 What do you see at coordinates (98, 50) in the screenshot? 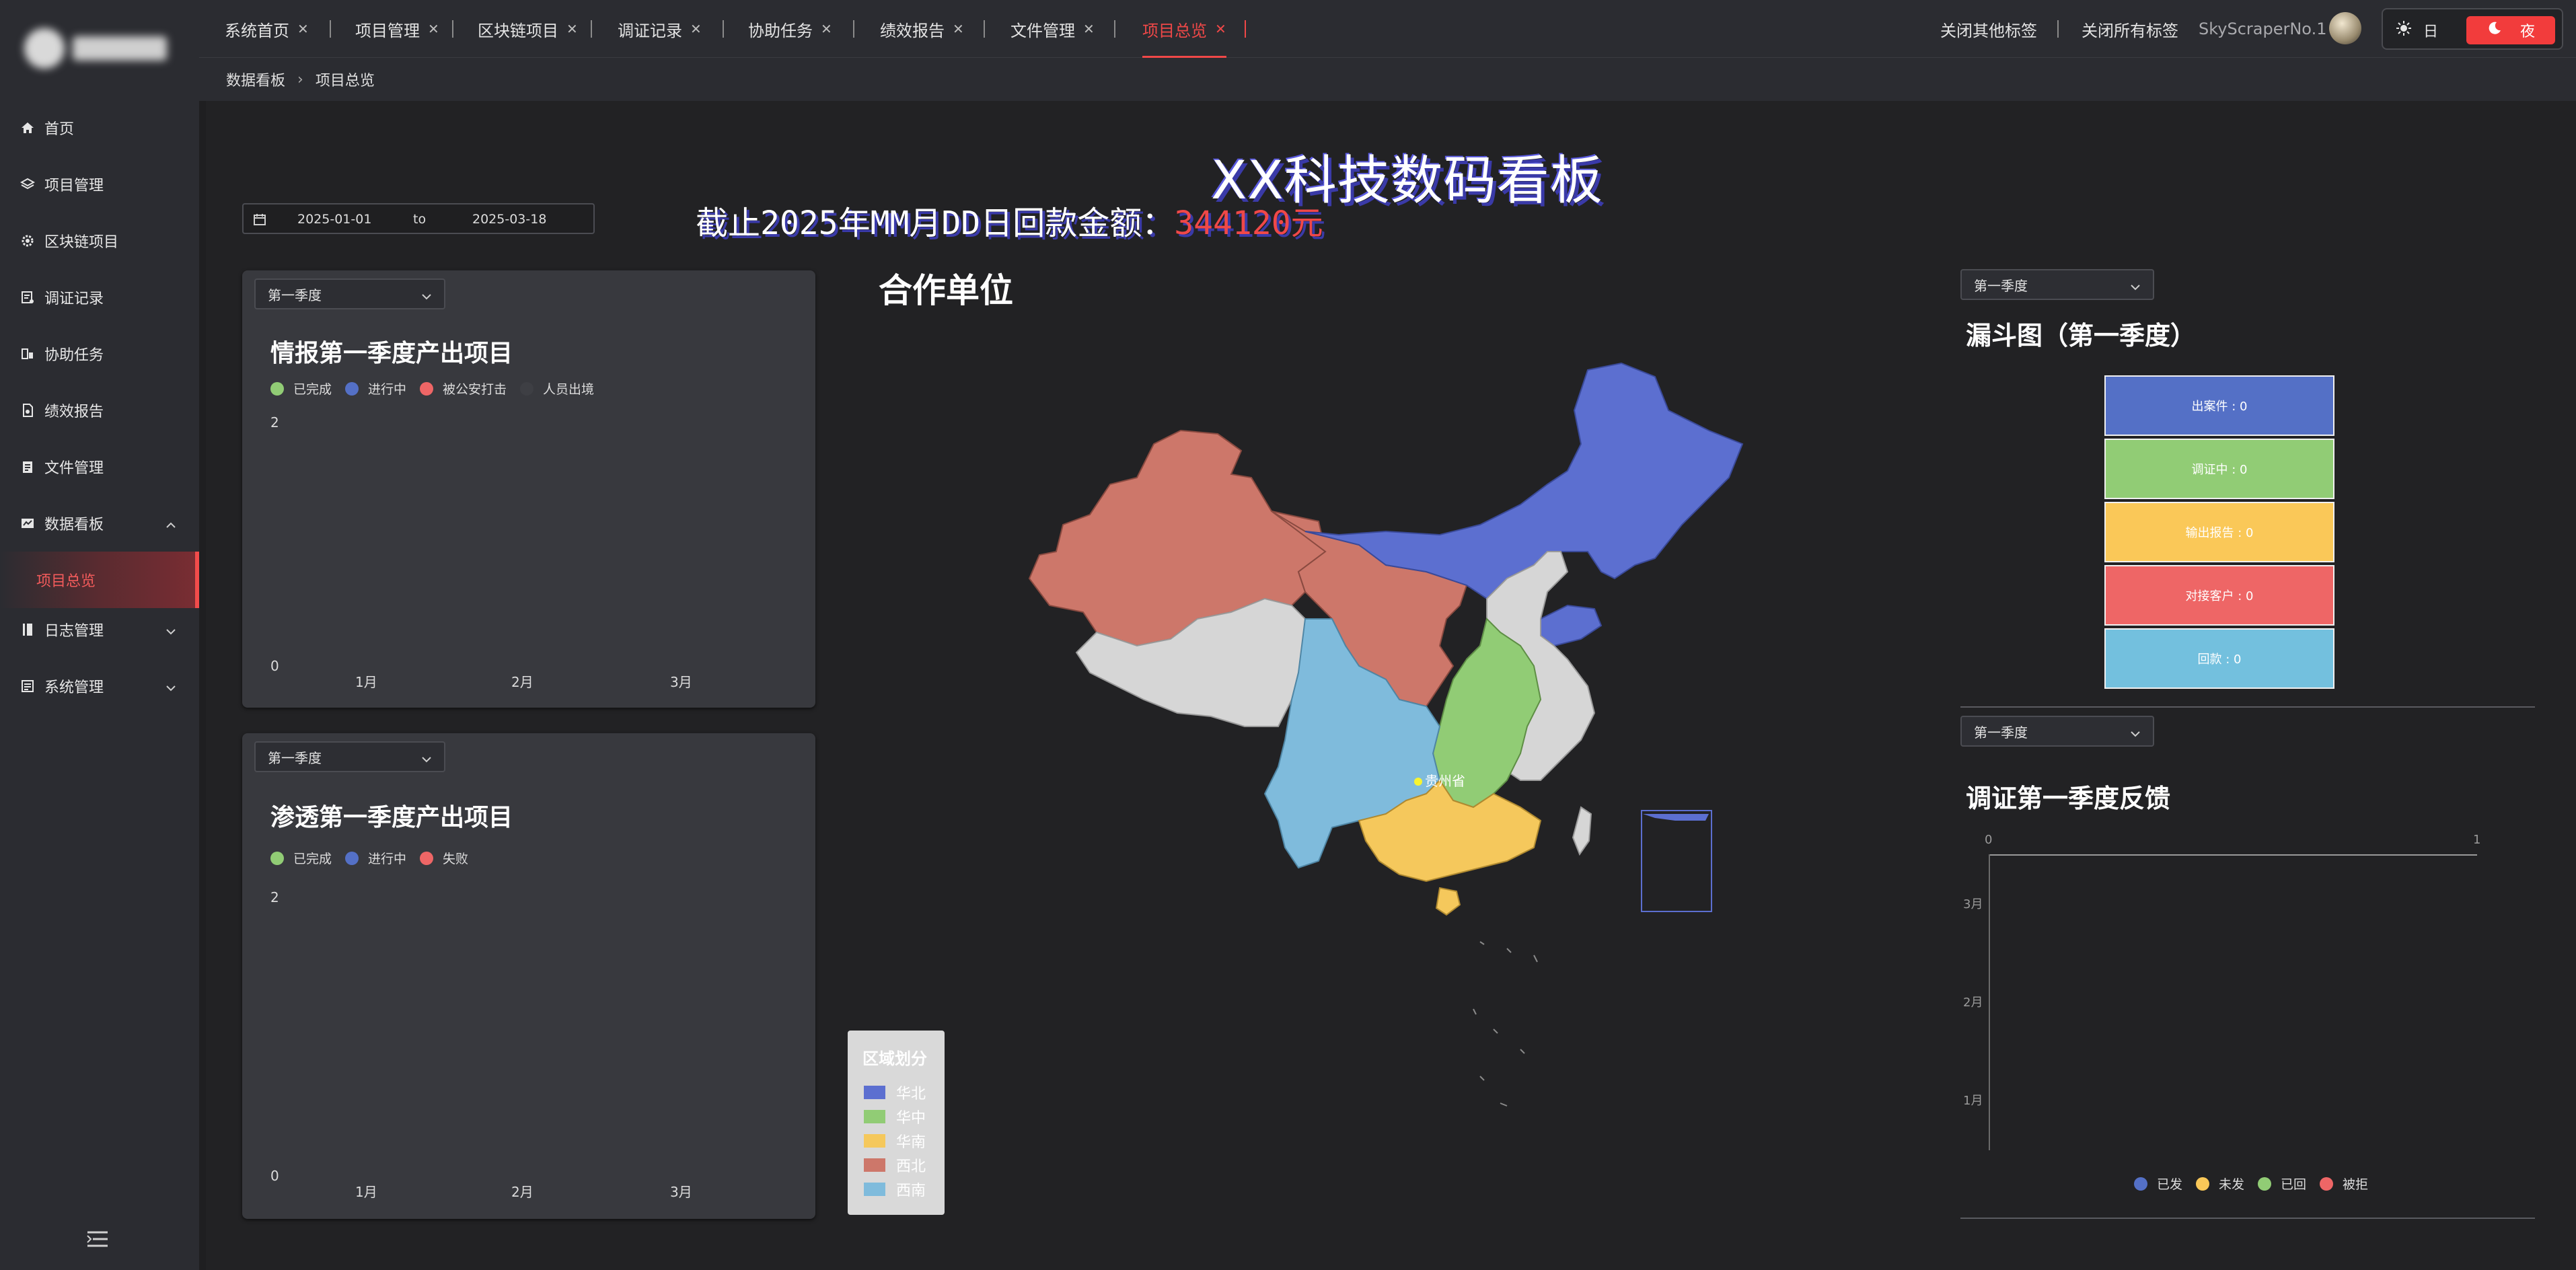
I see `logo` at bounding box center [98, 50].